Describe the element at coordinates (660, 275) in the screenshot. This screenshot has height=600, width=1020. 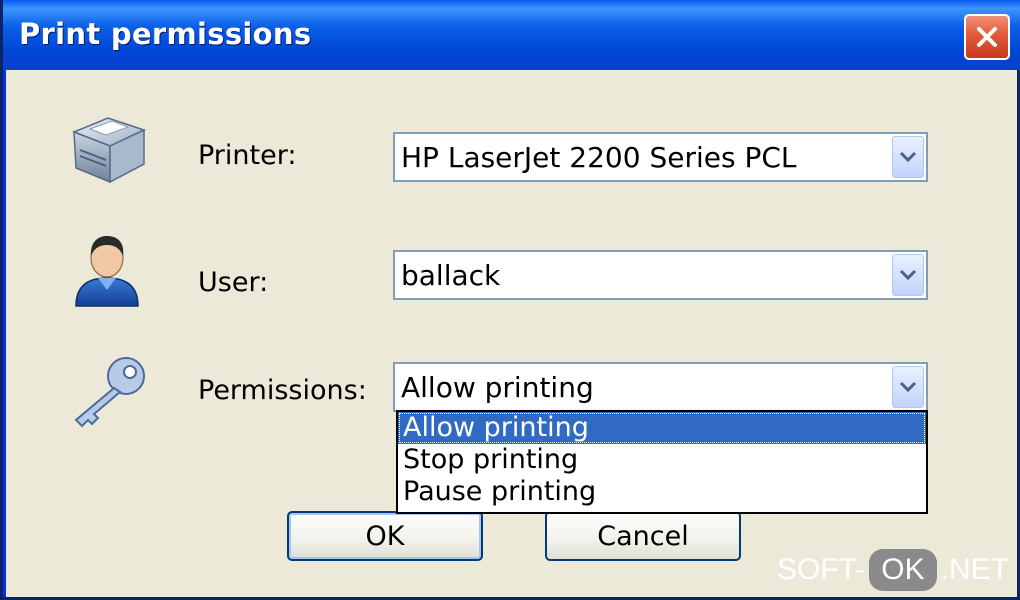
I see `user-select: ballack` at that location.